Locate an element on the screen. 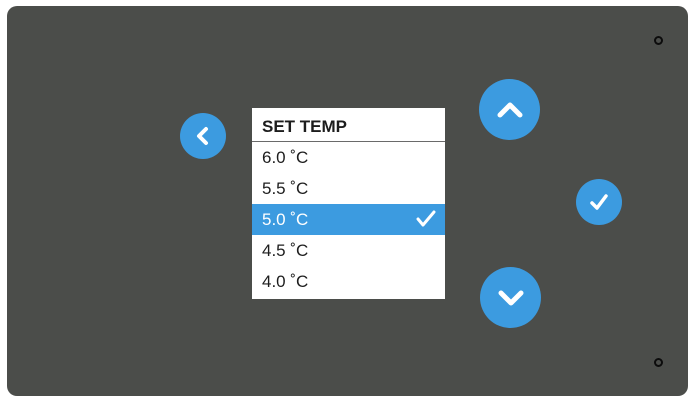  option-label: 4.5 ˚C is located at coordinates (285, 250).